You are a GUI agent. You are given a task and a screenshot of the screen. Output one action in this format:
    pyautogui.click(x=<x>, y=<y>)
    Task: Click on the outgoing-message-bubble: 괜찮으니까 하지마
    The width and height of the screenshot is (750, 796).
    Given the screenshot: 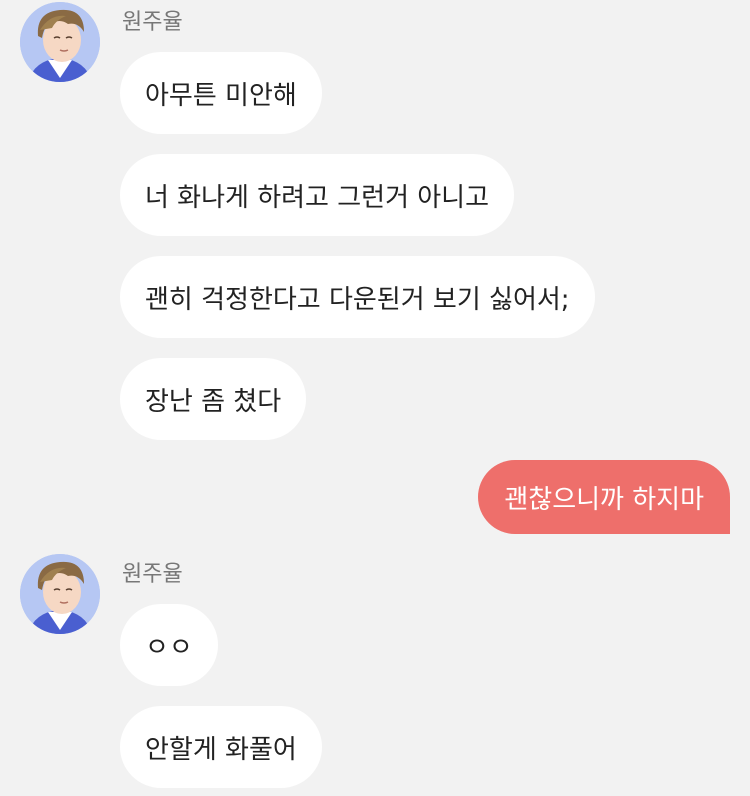 What is the action you would take?
    pyautogui.click(x=604, y=497)
    